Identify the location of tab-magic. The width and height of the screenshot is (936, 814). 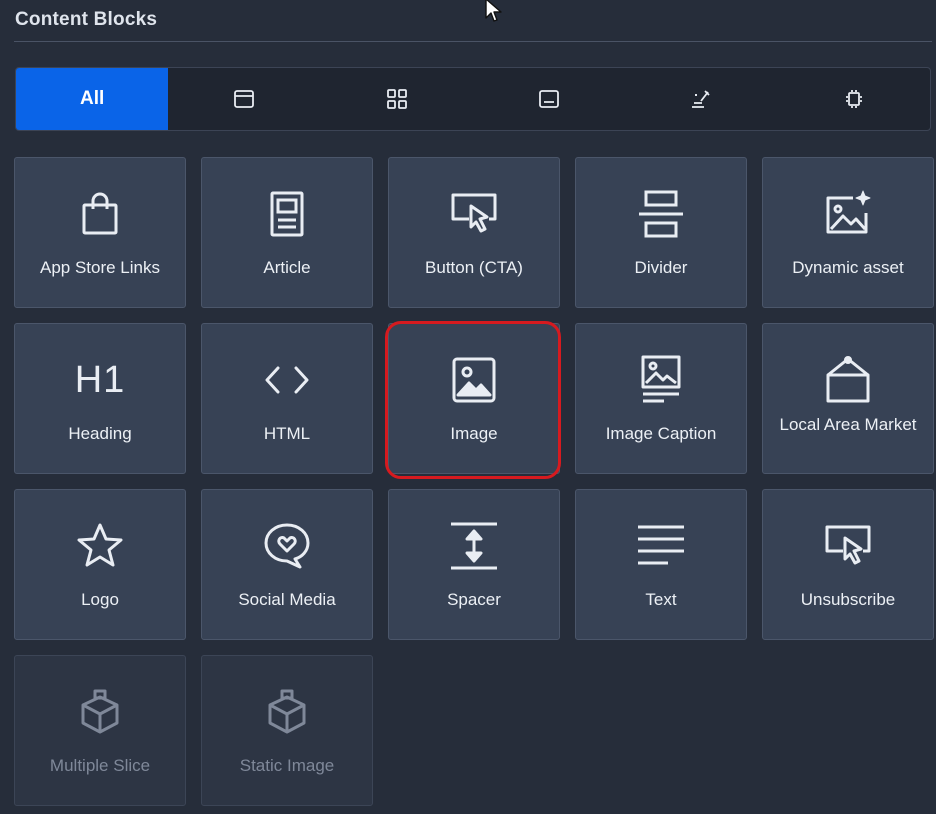
(701, 99).